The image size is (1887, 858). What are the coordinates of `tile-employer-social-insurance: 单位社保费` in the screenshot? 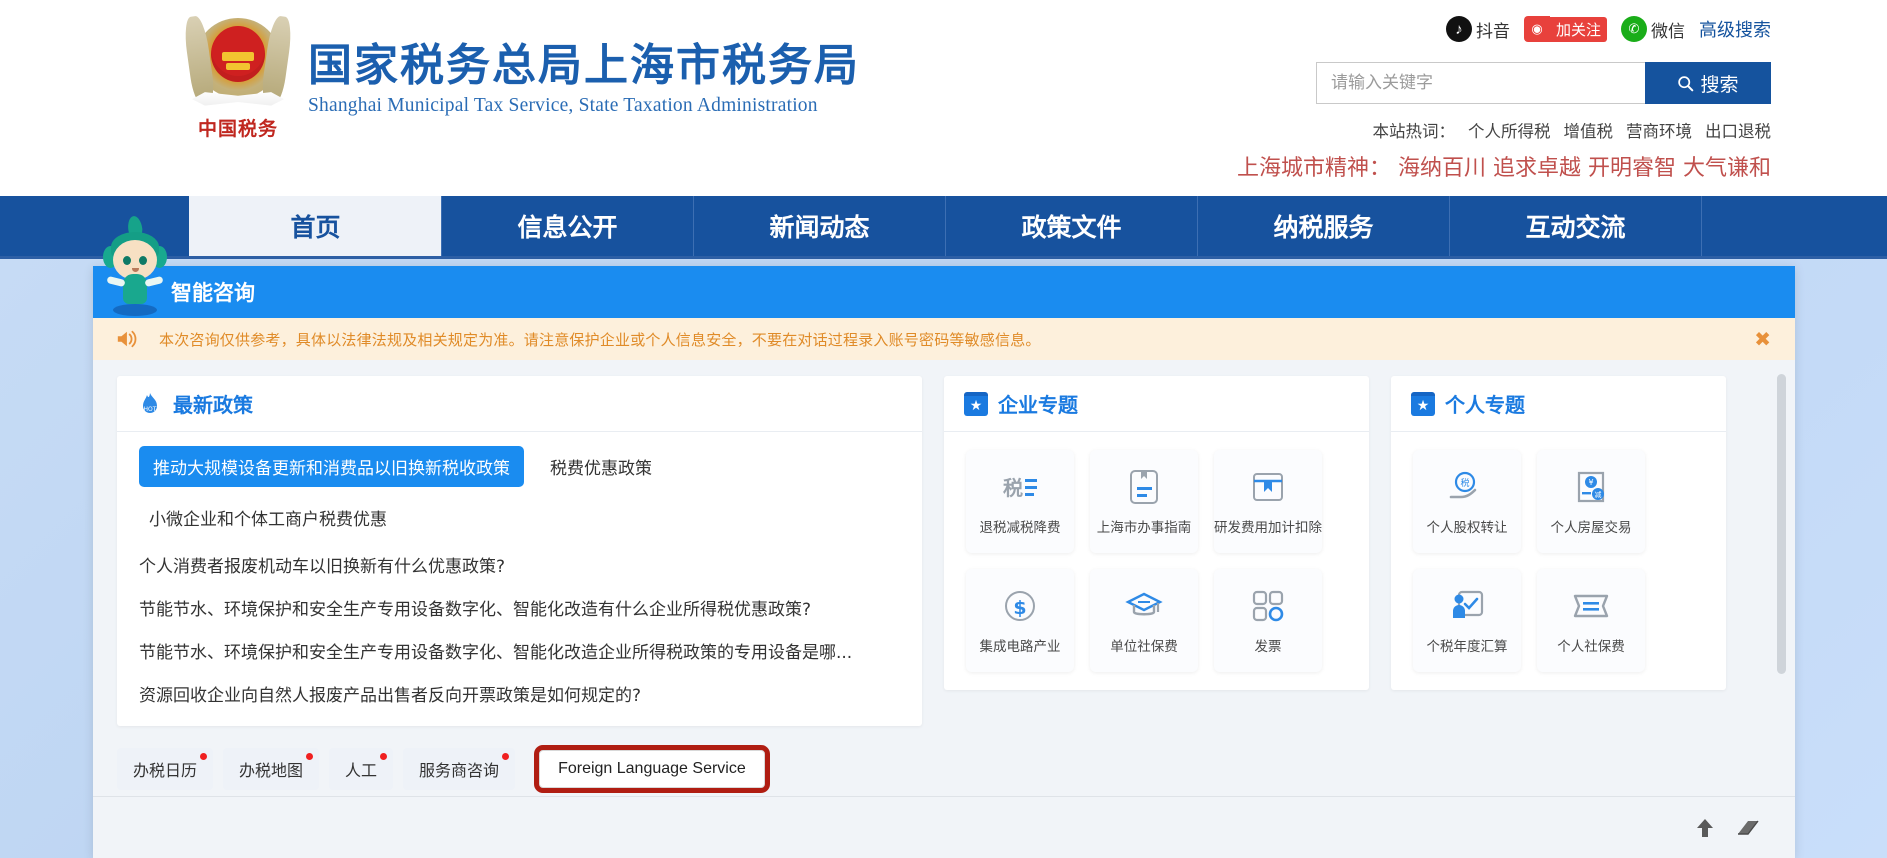 It's located at (1144, 620).